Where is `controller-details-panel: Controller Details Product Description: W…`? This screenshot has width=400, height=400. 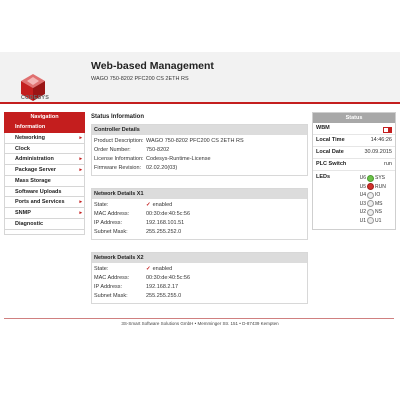 controller-details-panel: Controller Details Product Description: W… is located at coordinates (199, 150).